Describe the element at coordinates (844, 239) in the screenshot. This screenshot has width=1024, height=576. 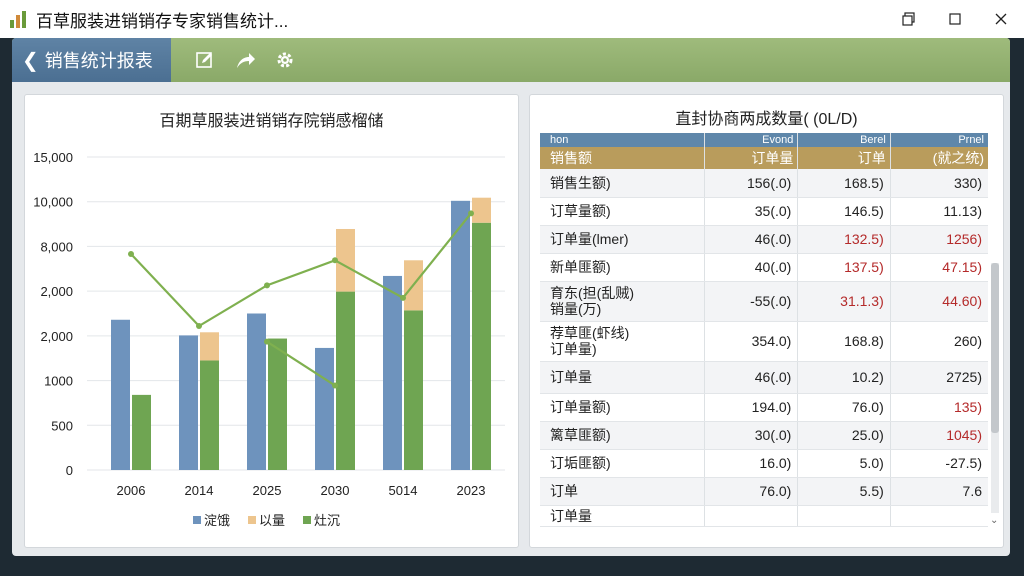
I see `table-cell: 132.5)` at that location.